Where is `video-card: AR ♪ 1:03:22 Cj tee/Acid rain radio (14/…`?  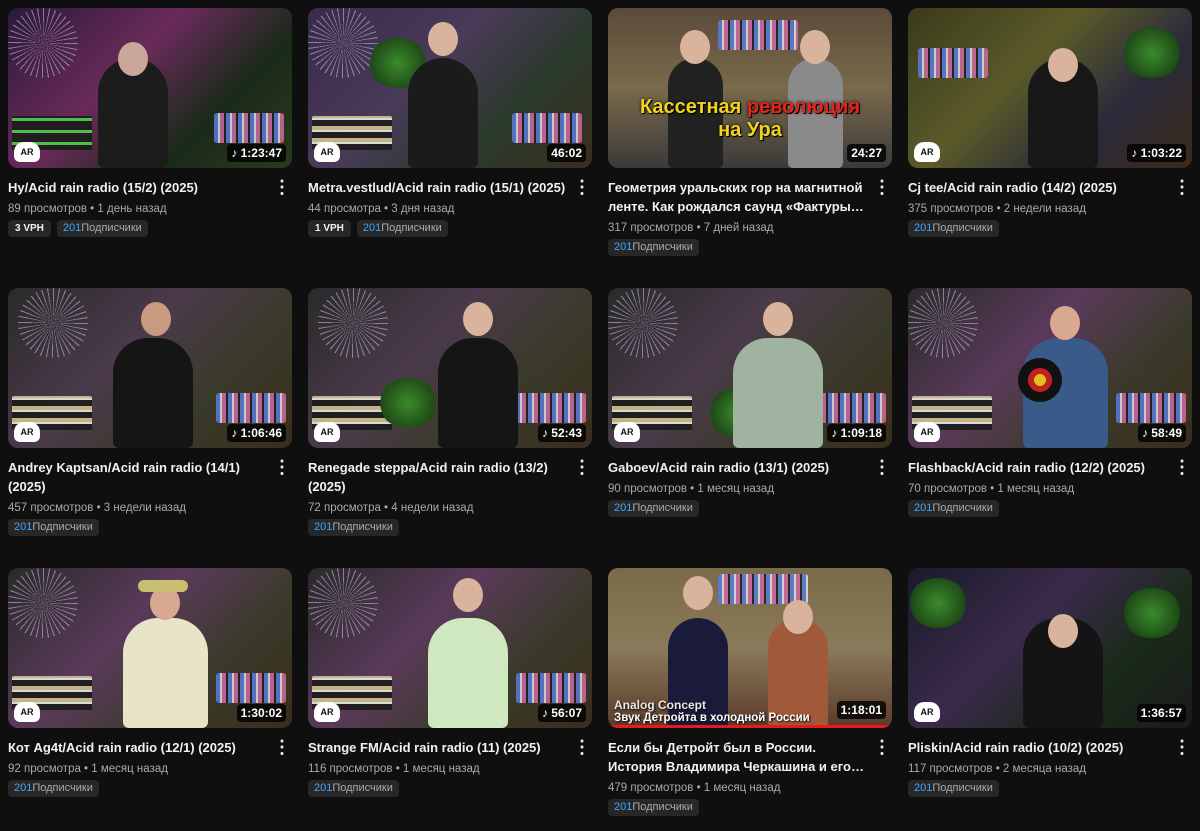 video-card: AR ♪ 1:03:22 Cj tee/Acid rain radio (14/… is located at coordinates (1050, 148).